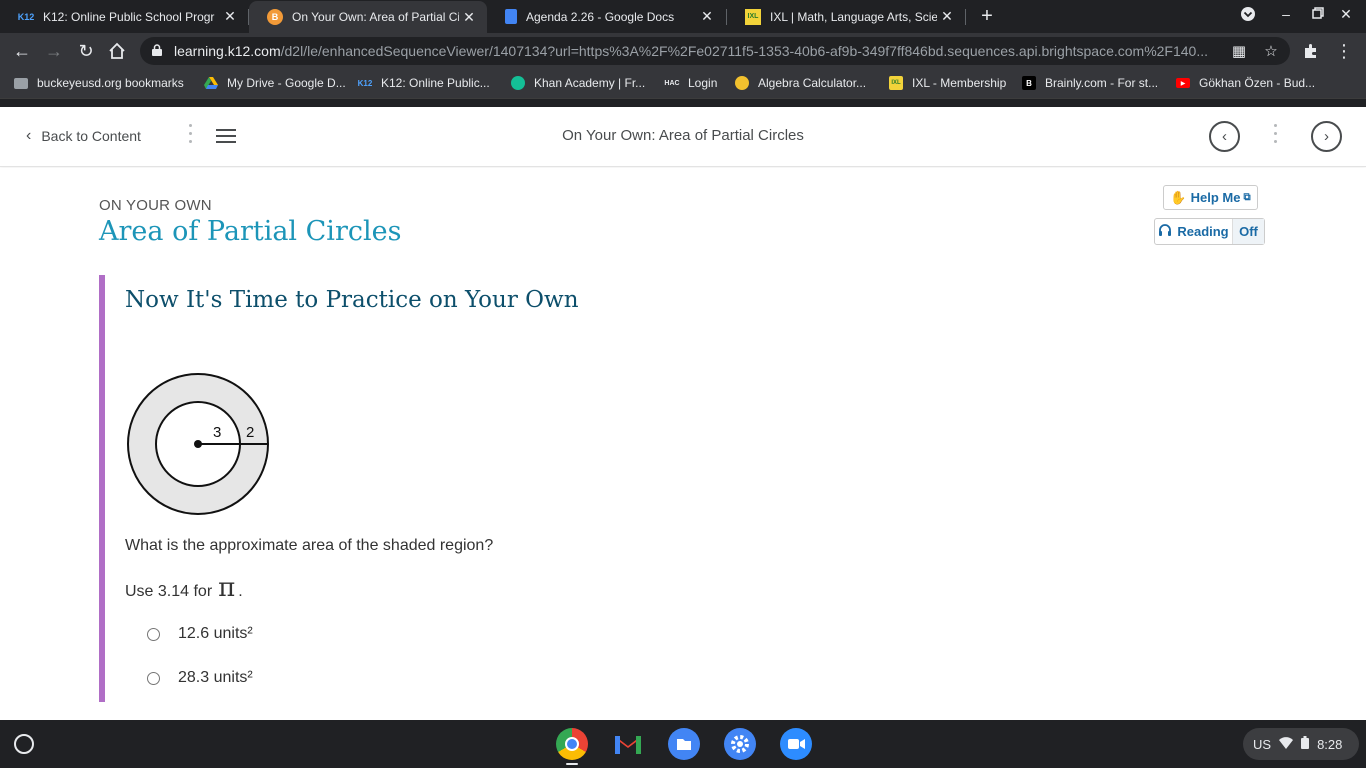 This screenshot has height=768, width=1366. I want to click on answer-option: 28.3 units², so click(200, 678).